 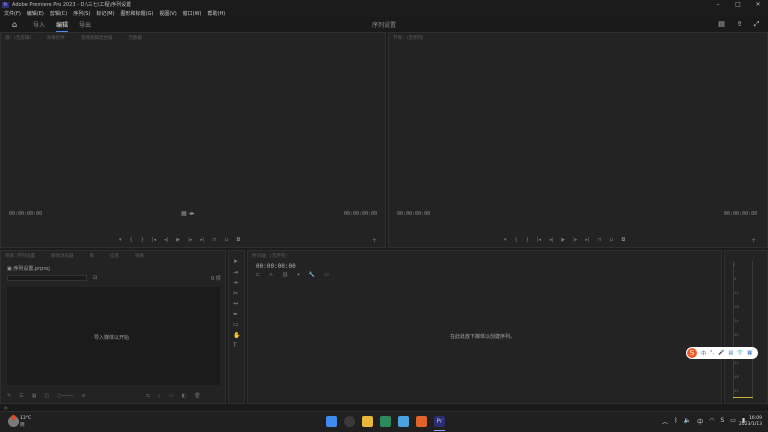 What do you see at coordinates (349, 421) in the screenshot?
I see `search-icon` at bounding box center [349, 421].